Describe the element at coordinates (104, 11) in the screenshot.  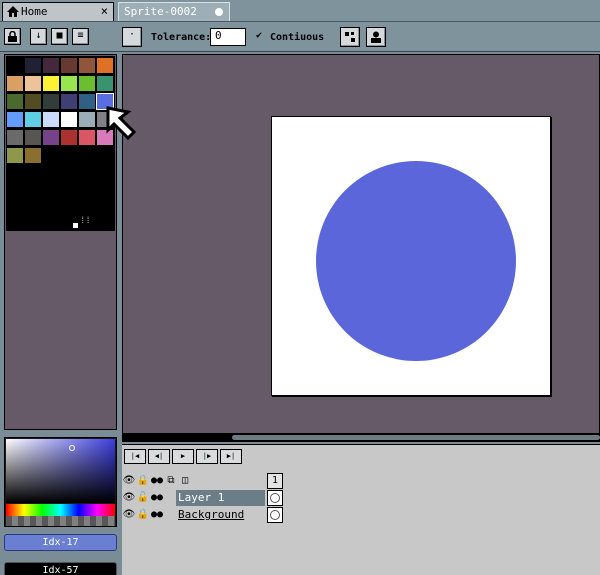
I see `close-icon: ×` at that location.